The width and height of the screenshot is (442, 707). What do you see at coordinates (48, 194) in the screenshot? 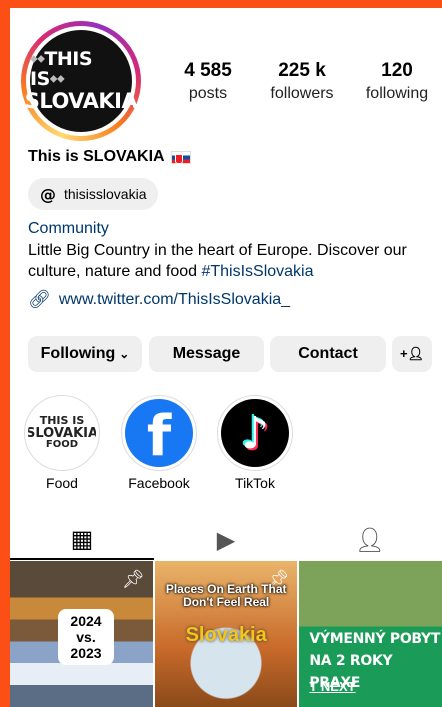
I see `threads-icon: @` at bounding box center [48, 194].